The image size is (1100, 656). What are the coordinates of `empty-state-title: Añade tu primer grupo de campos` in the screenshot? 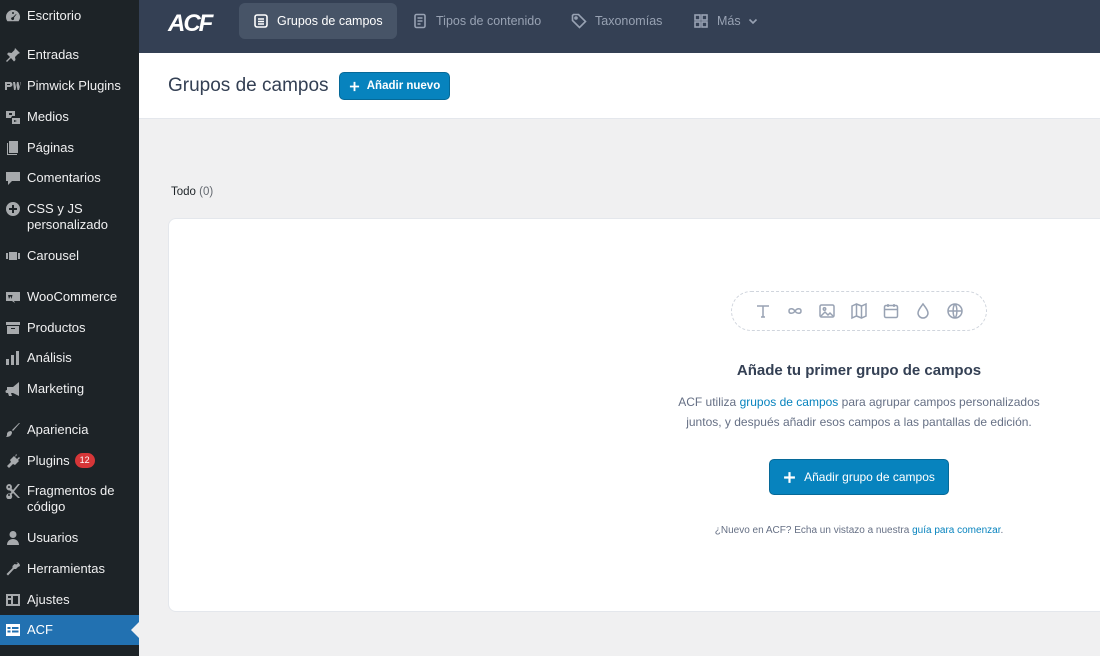 It's located at (859, 370).